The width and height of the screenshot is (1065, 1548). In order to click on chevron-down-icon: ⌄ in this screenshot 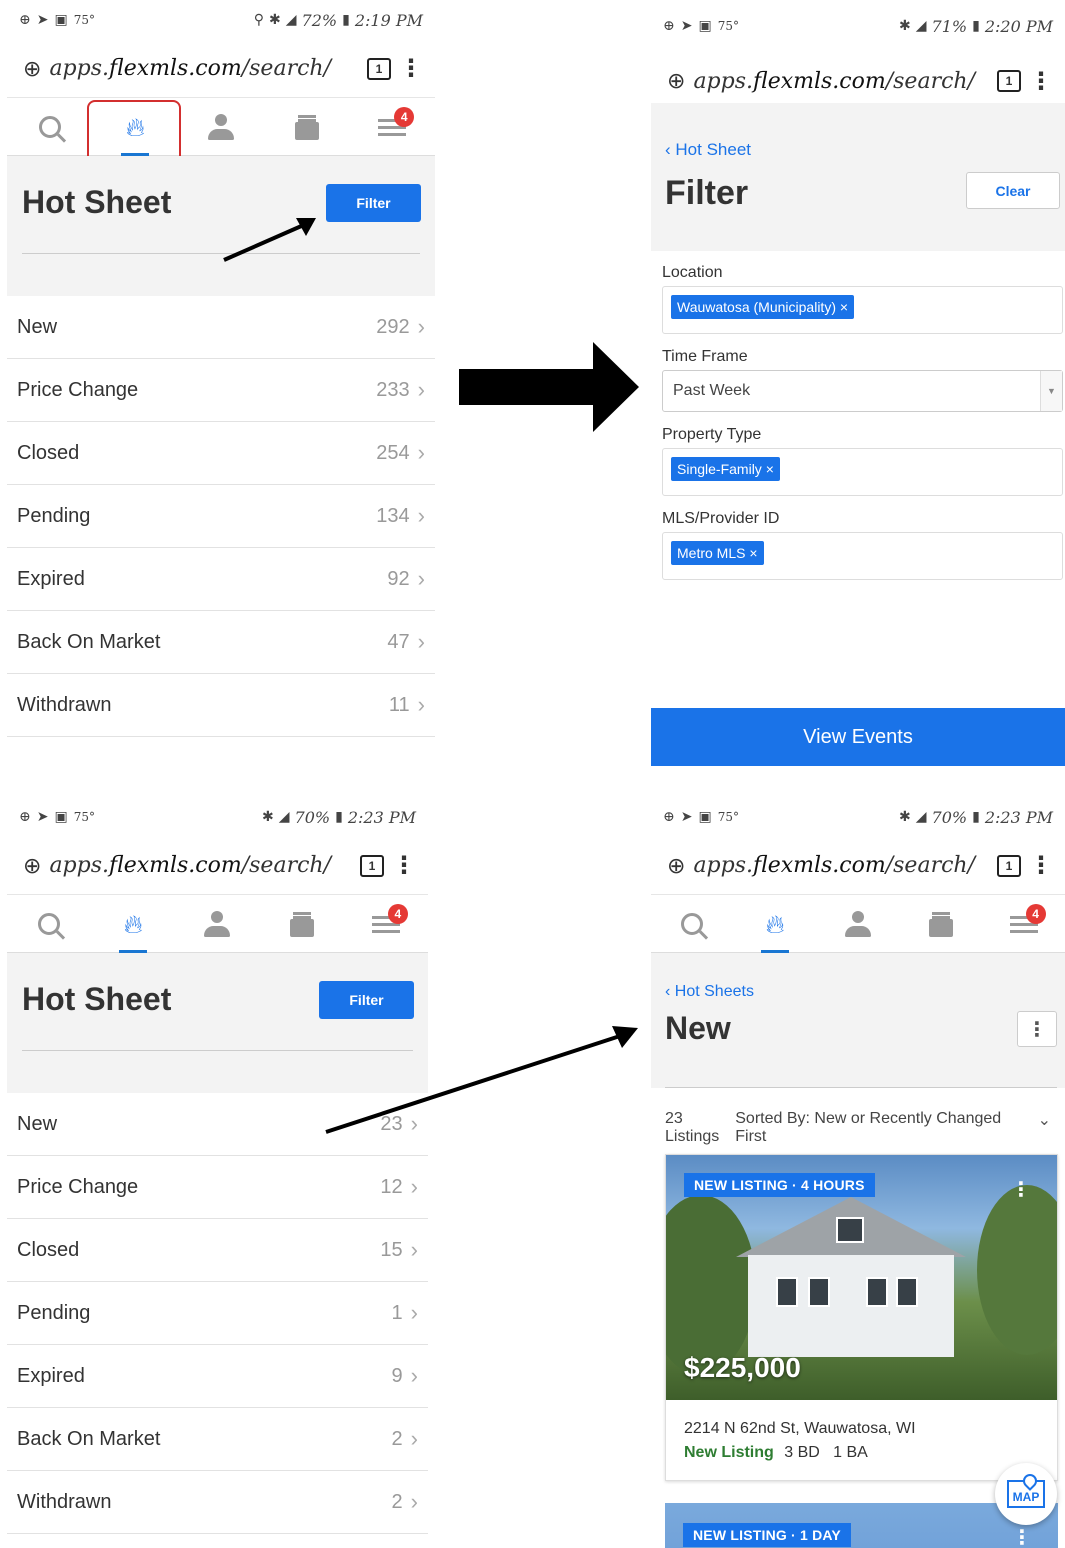, I will do `click(1044, 1120)`.